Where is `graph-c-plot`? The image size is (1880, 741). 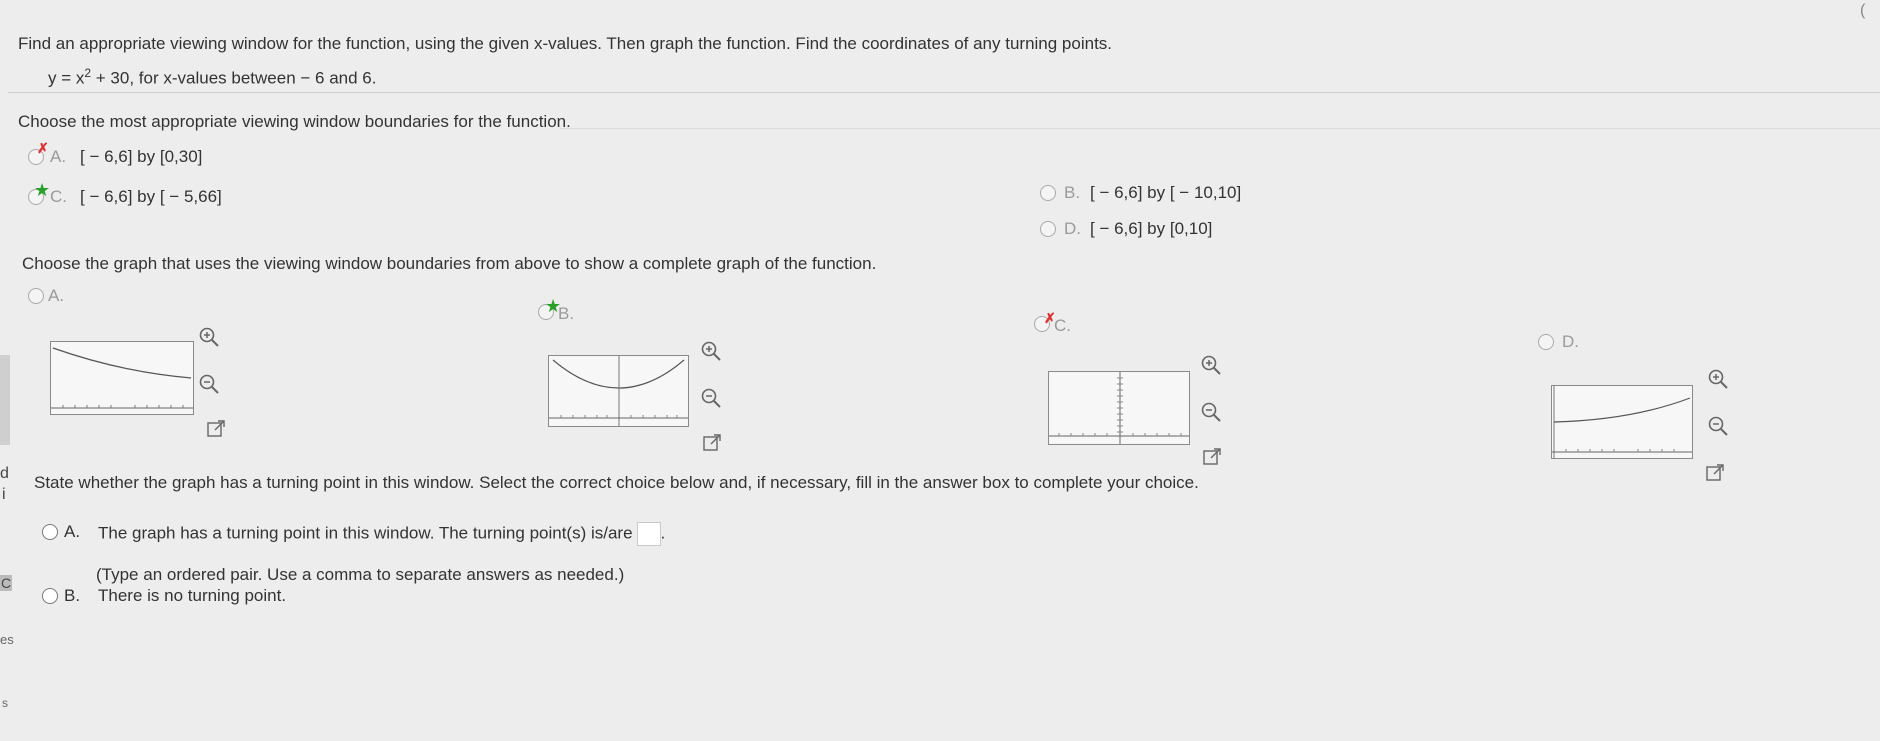 graph-c-plot is located at coordinates (1119, 408).